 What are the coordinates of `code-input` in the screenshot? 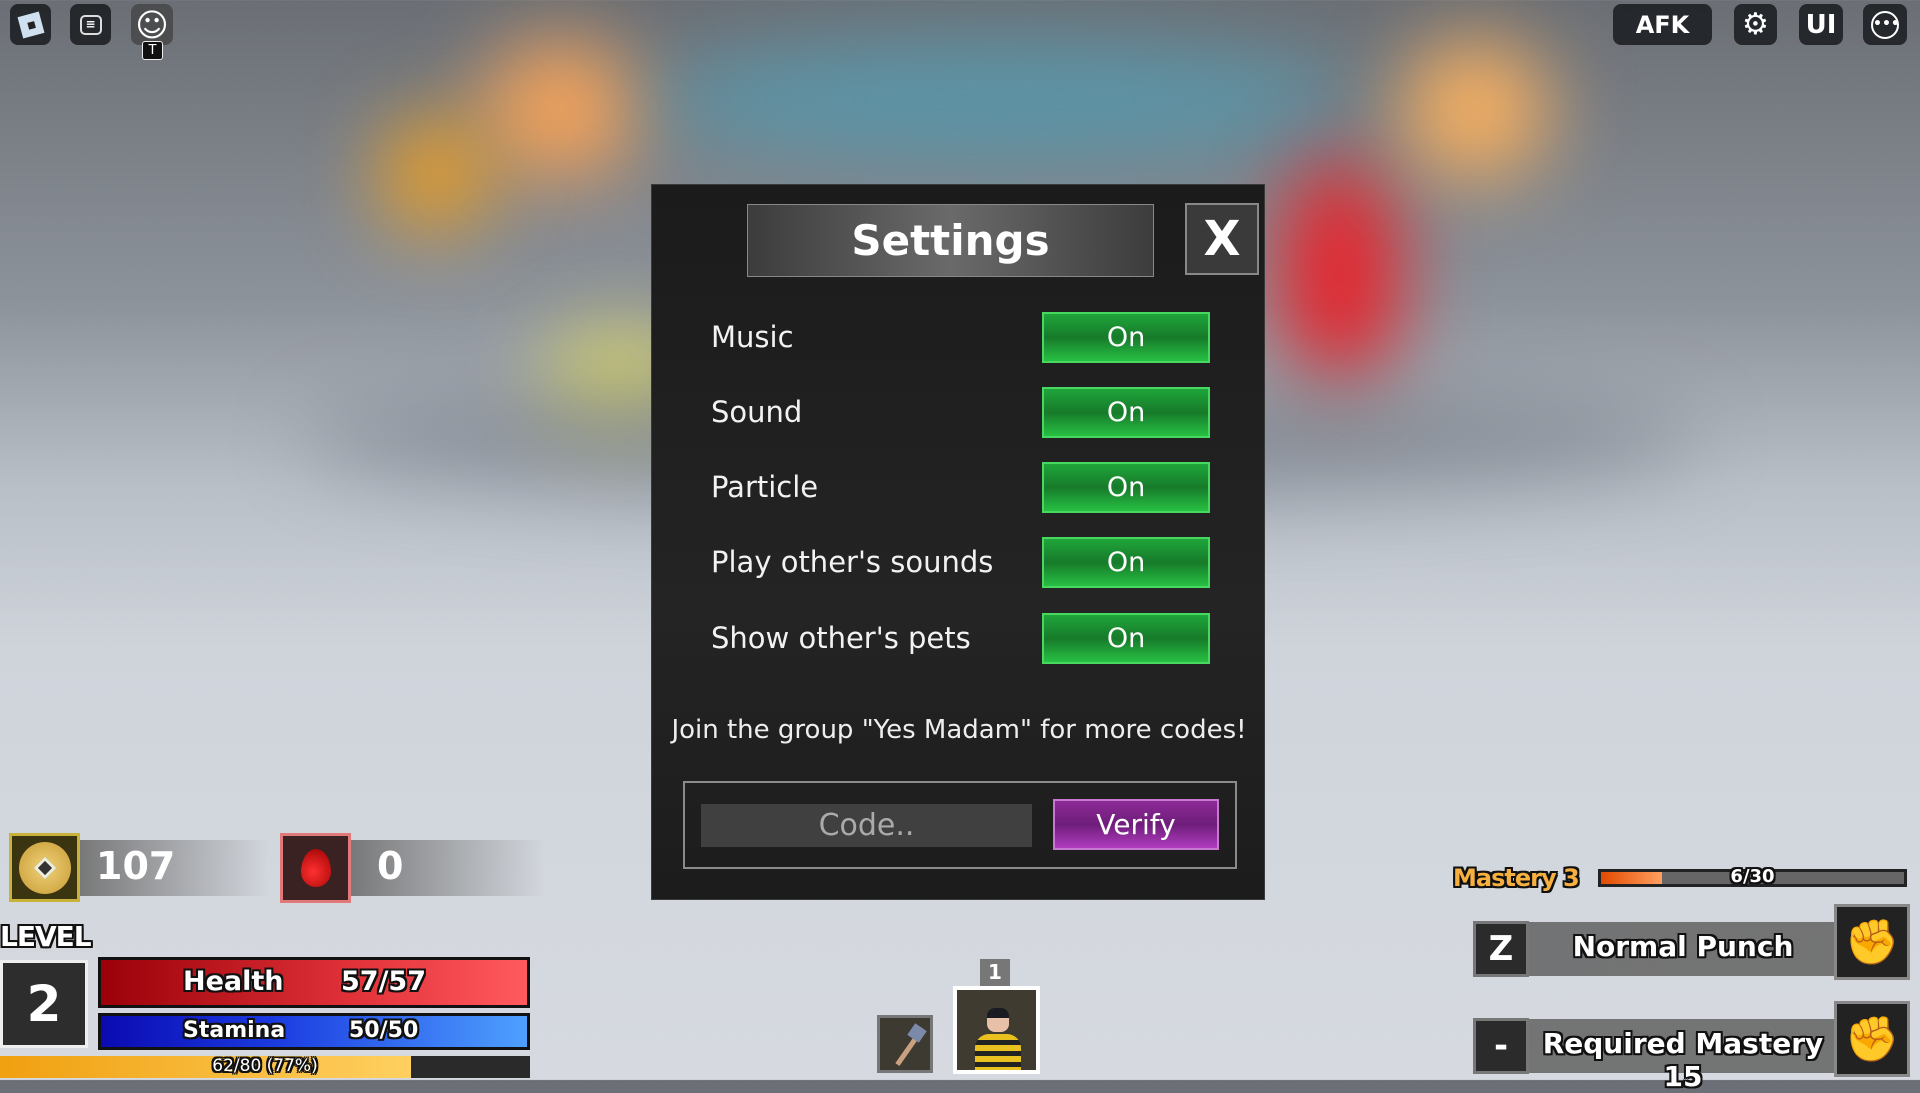 It's located at (866, 825).